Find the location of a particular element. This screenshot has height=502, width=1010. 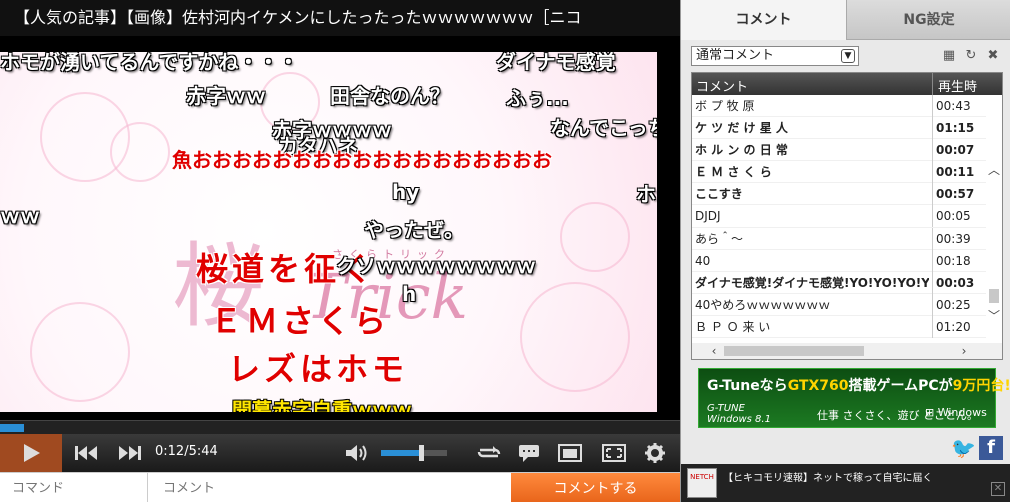

tab-ng-settings: NG設定 is located at coordinates (928, 20).